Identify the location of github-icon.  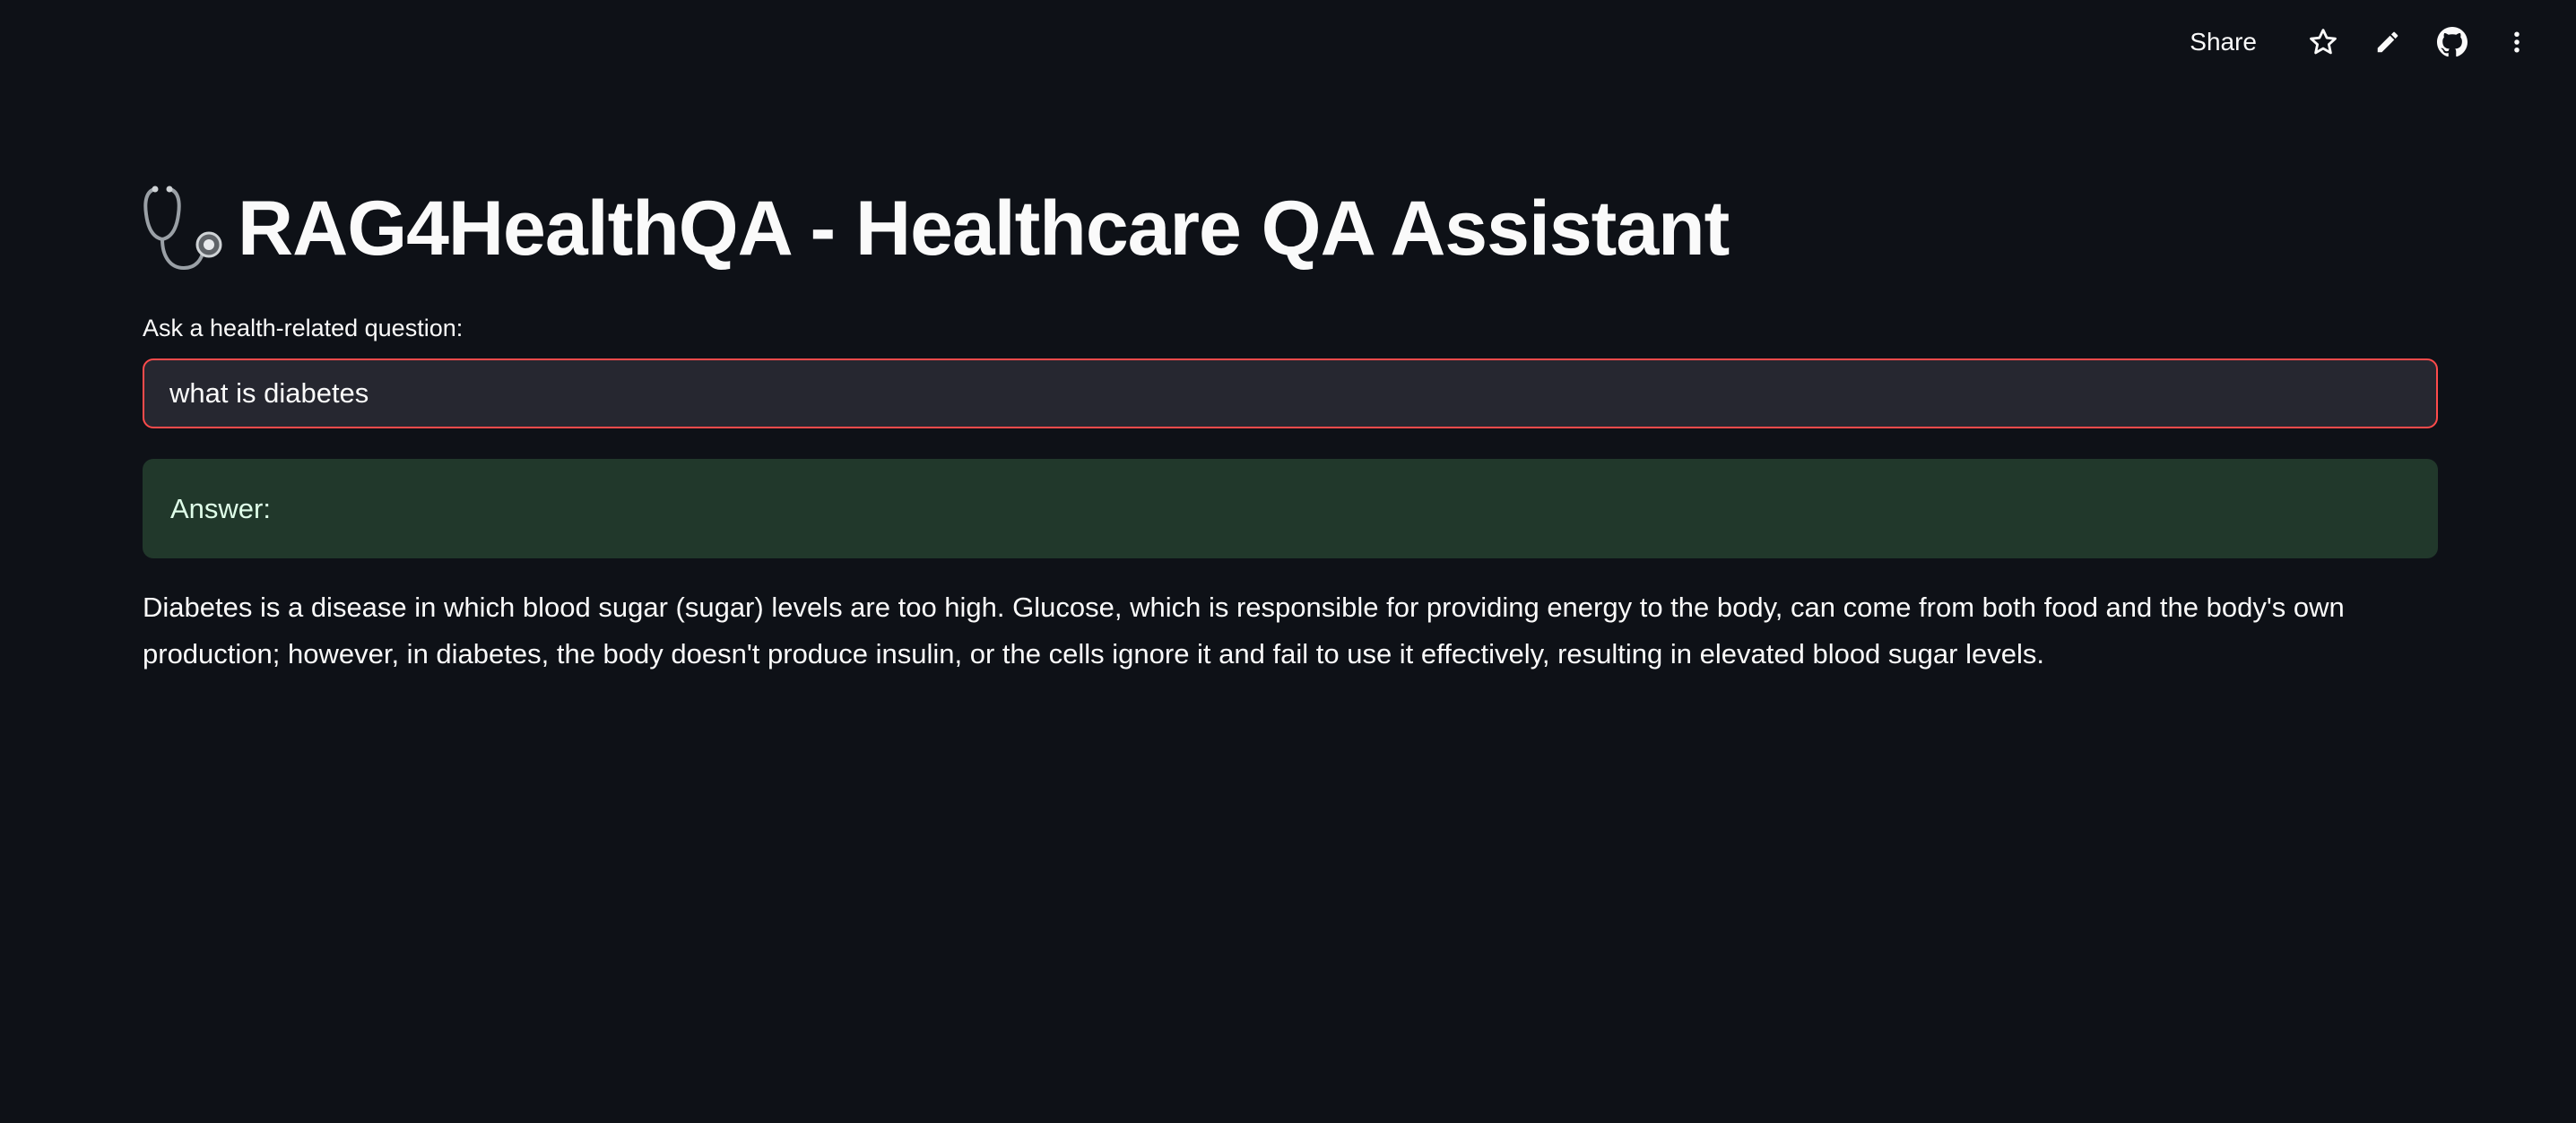
(2452, 42).